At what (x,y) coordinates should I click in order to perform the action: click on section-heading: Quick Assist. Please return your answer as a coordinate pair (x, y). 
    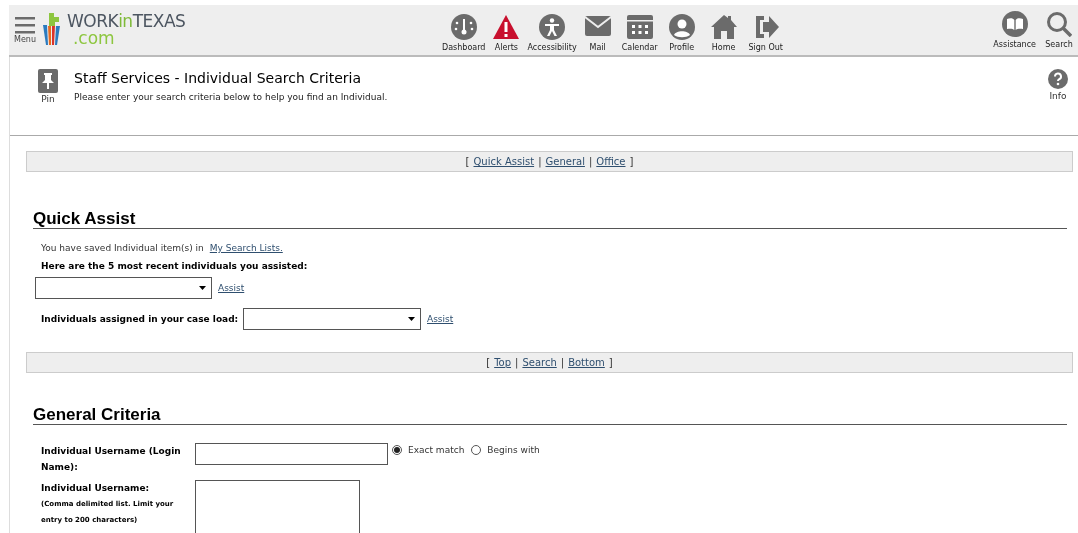
    Looking at the image, I should click on (85, 219).